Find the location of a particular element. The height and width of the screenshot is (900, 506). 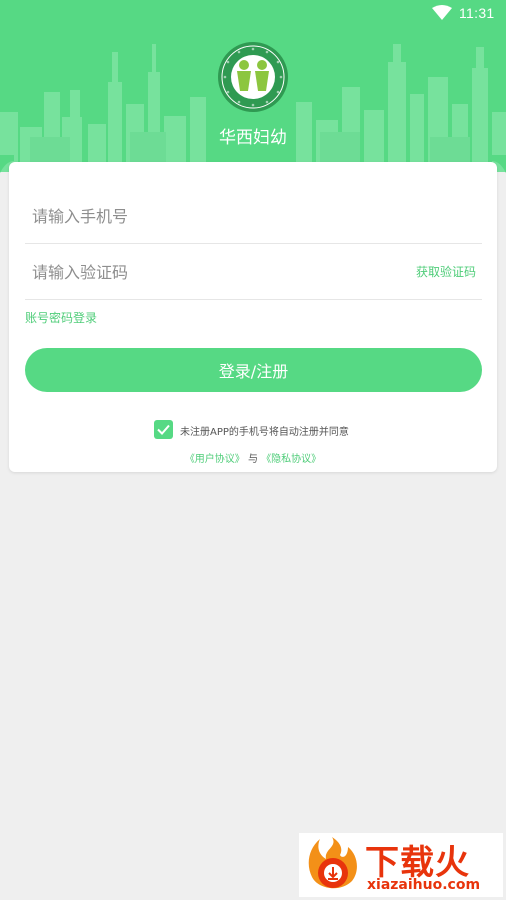

status-bar: 11:31 is located at coordinates (253, 14).